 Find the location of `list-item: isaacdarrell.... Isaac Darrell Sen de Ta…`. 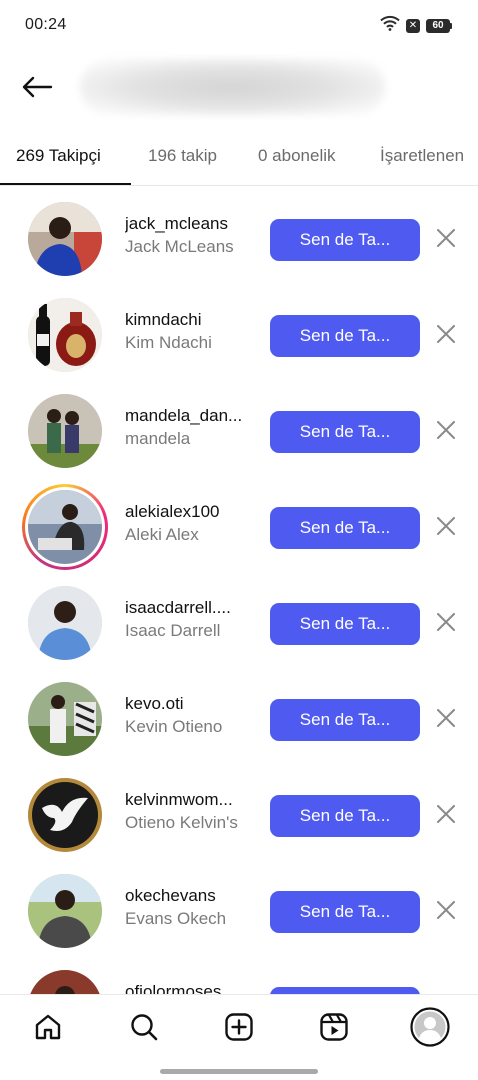

list-item: isaacdarrell.... Isaac Darrell Sen de Ta… is located at coordinates (239, 624).